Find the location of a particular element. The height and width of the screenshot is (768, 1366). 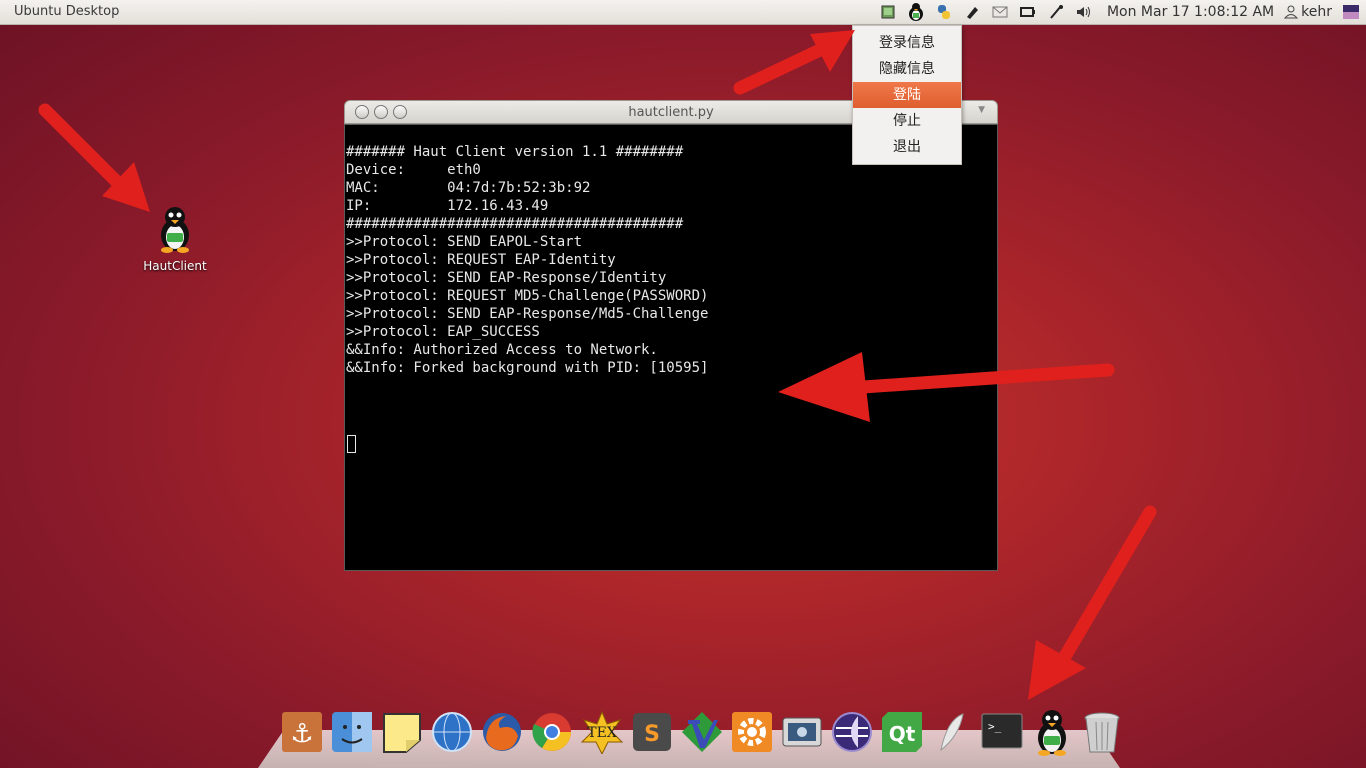

hautclient-dock-icon is located at coordinates (1052, 732).